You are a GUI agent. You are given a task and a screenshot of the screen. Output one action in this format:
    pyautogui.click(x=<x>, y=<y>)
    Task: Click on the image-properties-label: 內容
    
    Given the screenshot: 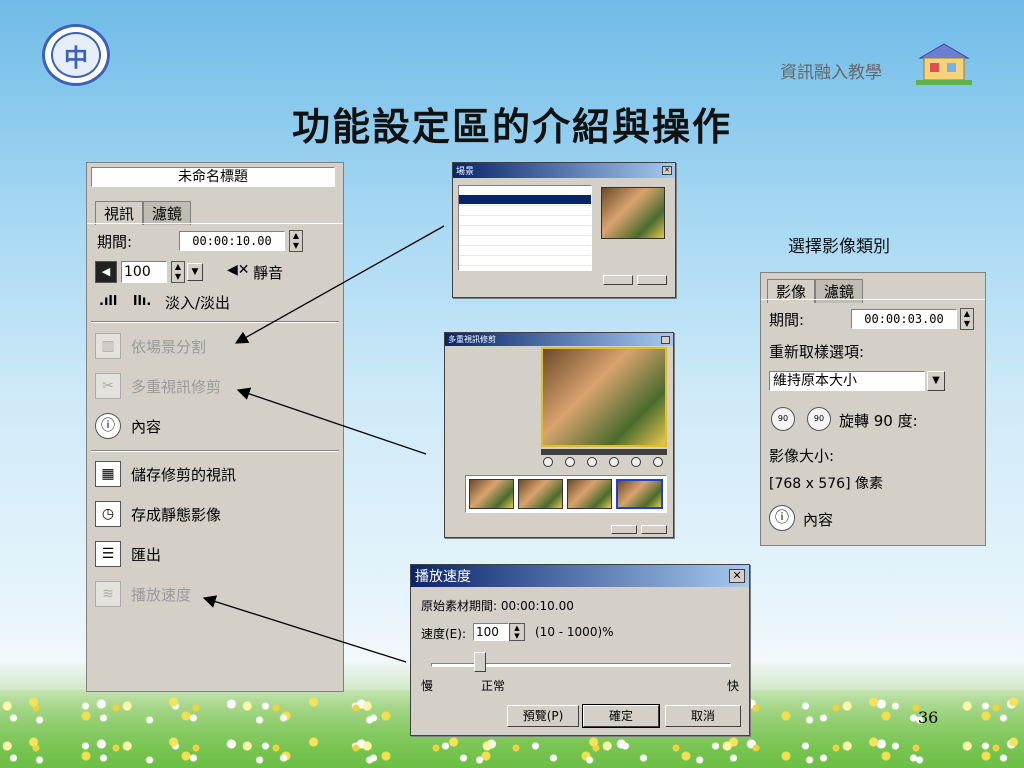 What is the action you would take?
    pyautogui.click(x=818, y=520)
    